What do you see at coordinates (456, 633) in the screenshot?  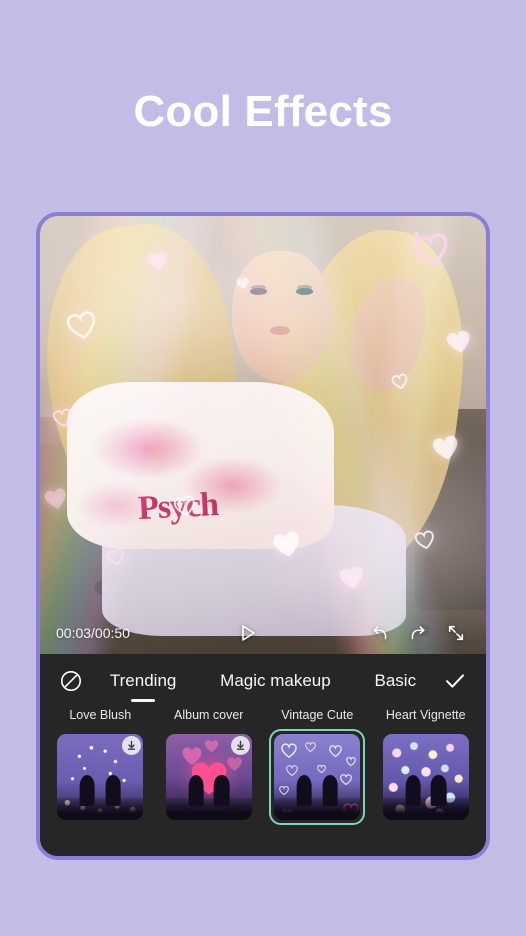 I see `fullscreen-icon` at bounding box center [456, 633].